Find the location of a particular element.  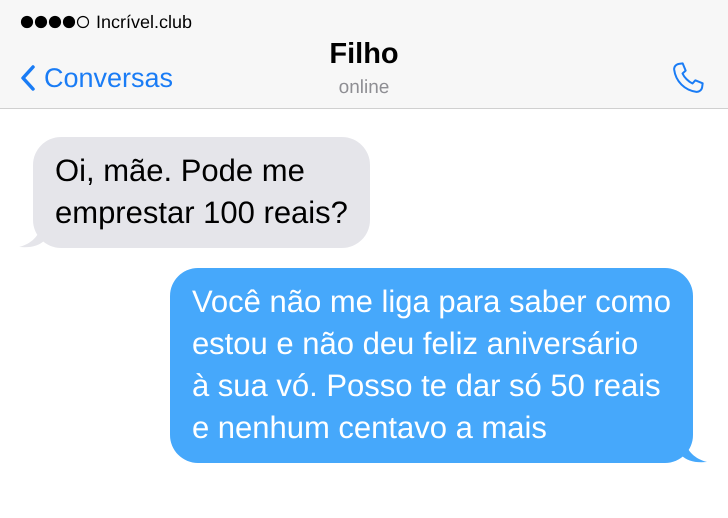

contact-name: Filho is located at coordinates (364, 54).